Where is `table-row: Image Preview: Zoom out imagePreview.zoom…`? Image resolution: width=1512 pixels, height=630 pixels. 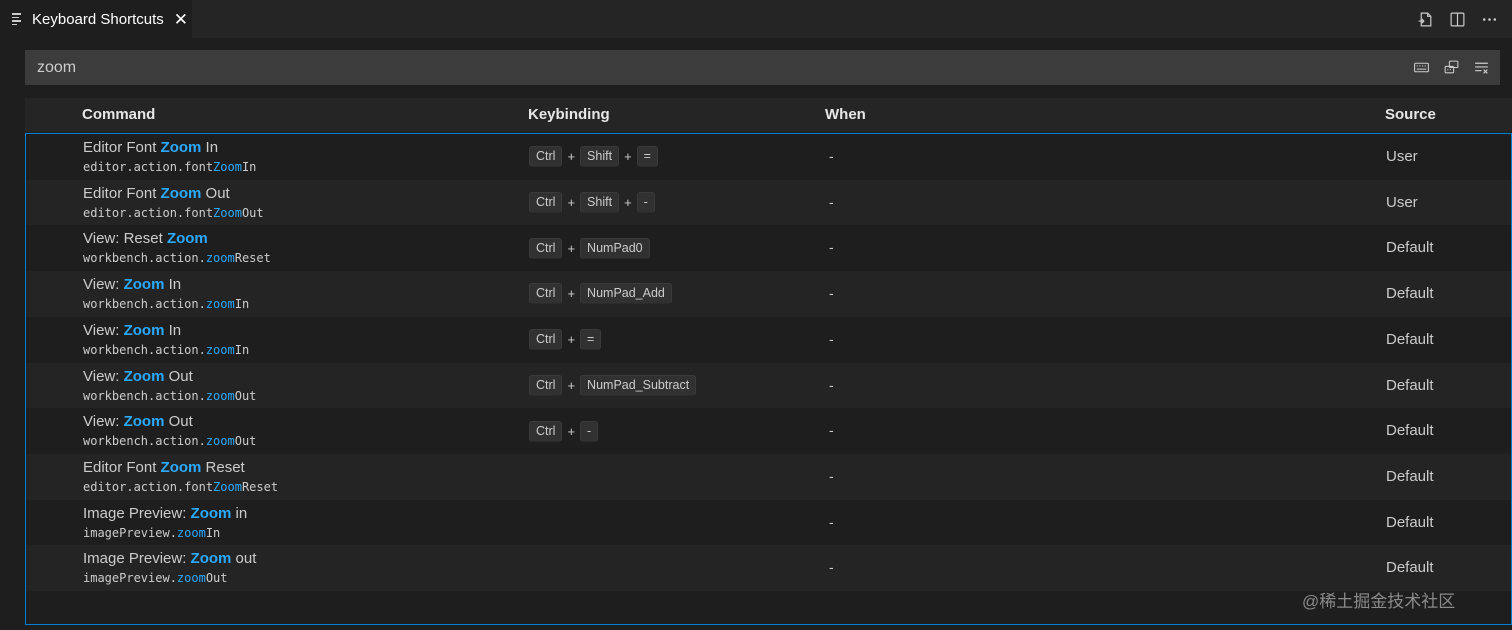 table-row: Image Preview: Zoom out imagePreview.zoom… is located at coordinates (768, 568).